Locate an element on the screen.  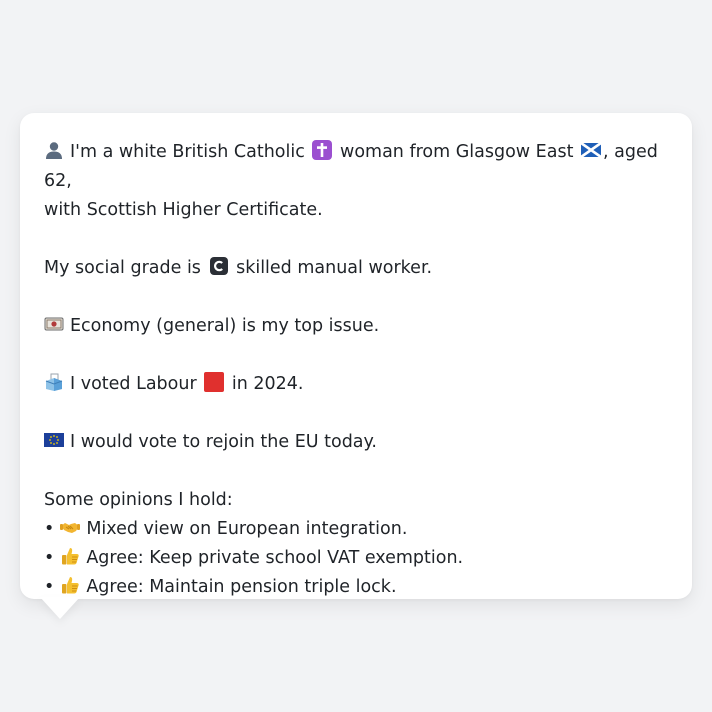
top-issue-line: Economy (general) is my top issue. is located at coordinates (356, 326).